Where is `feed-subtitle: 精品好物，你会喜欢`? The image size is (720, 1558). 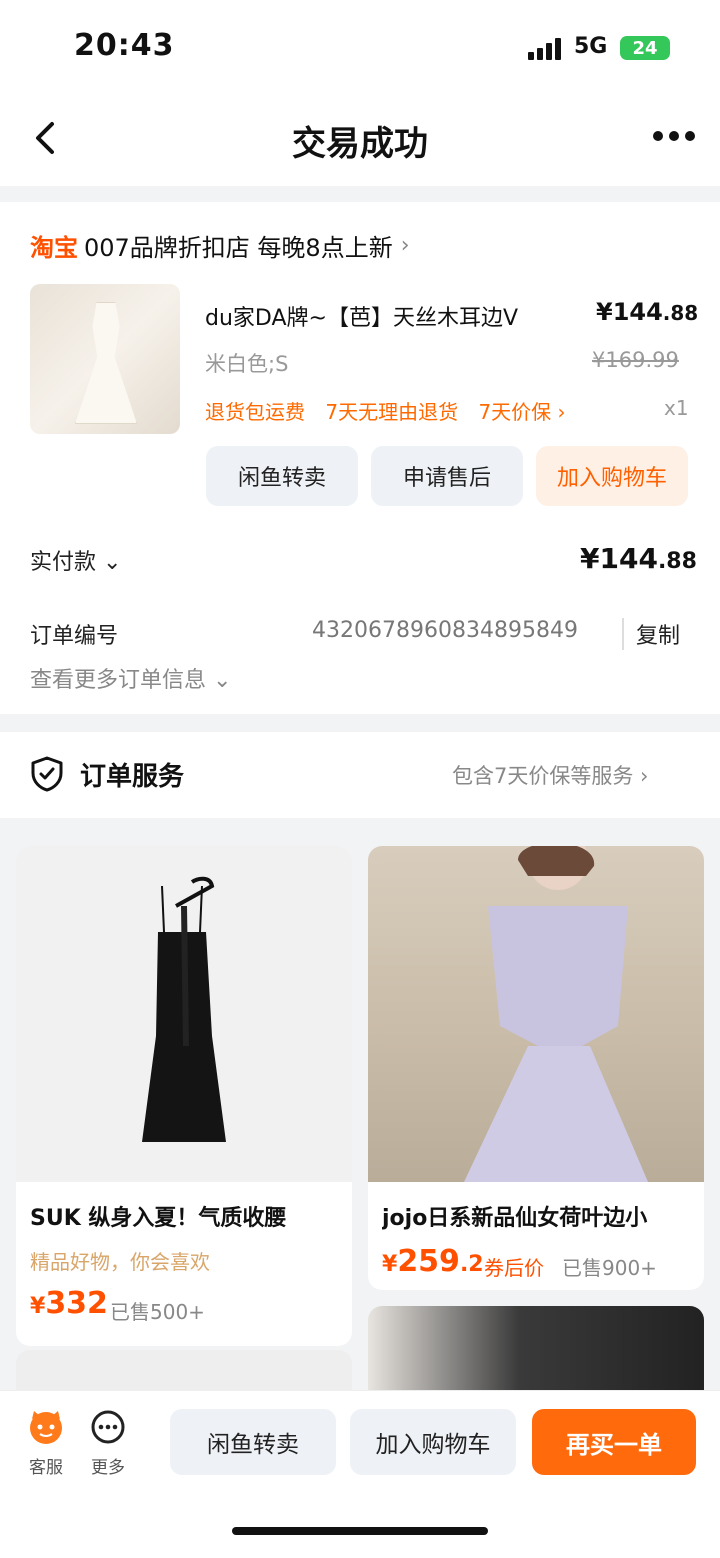 feed-subtitle: 精品好物，你会喜欢 is located at coordinates (120, 1262).